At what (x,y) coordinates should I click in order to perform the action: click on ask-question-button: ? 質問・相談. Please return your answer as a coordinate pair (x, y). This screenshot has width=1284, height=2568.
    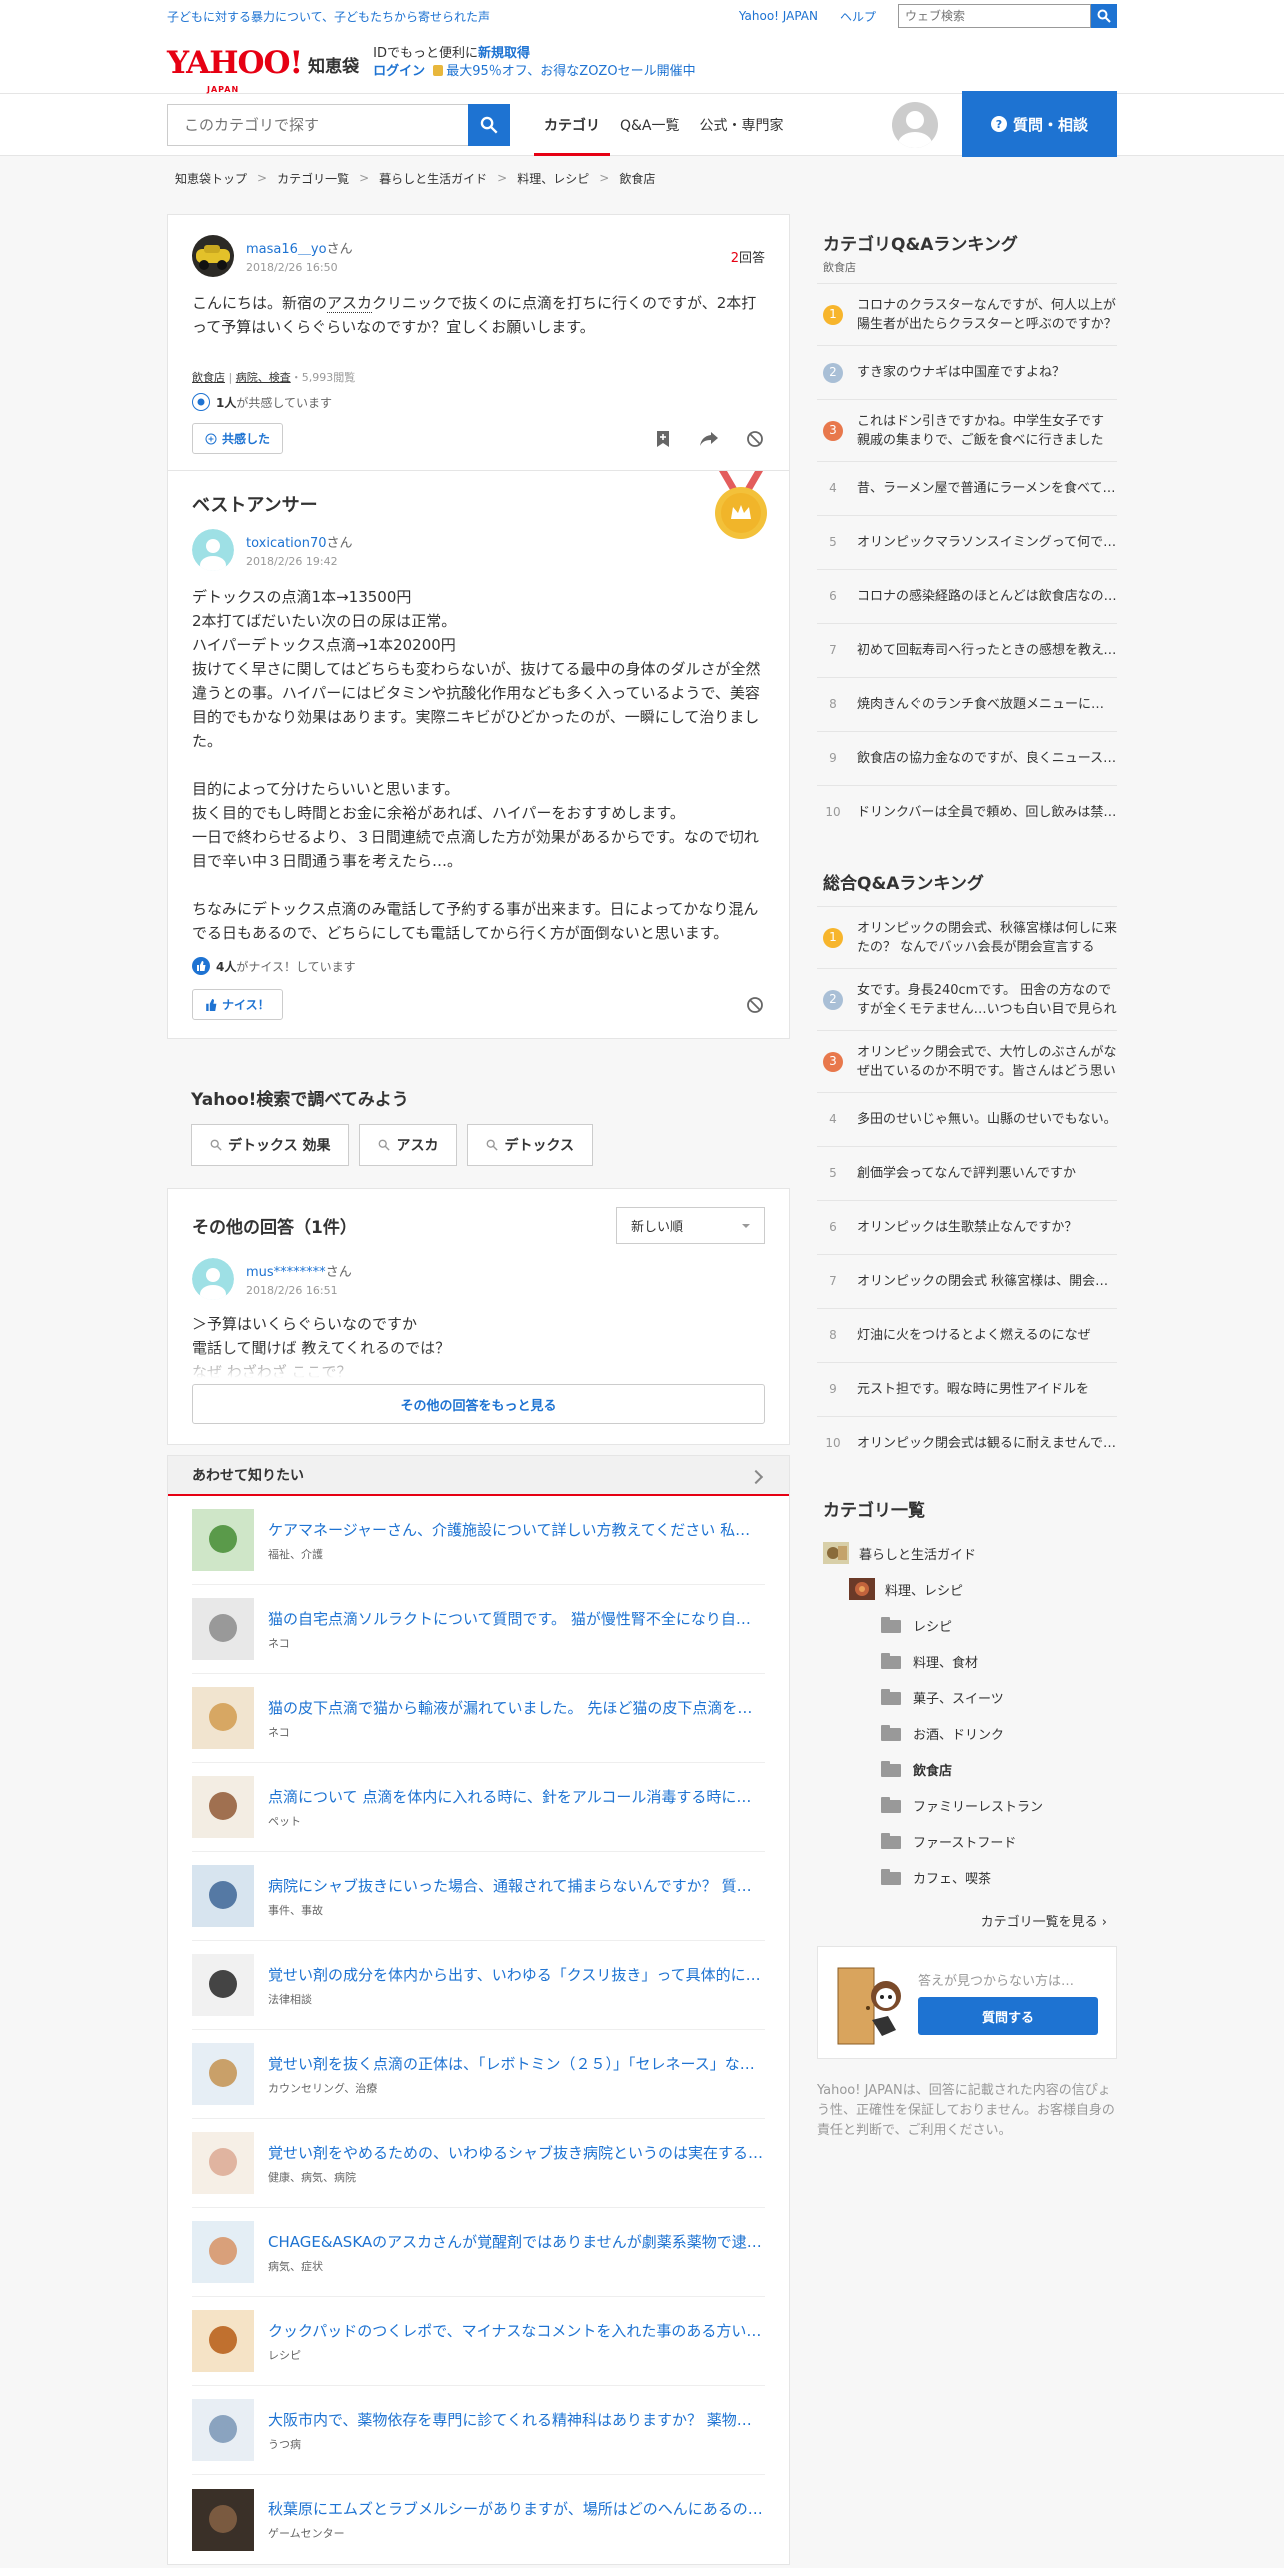
    Looking at the image, I should click on (1039, 124).